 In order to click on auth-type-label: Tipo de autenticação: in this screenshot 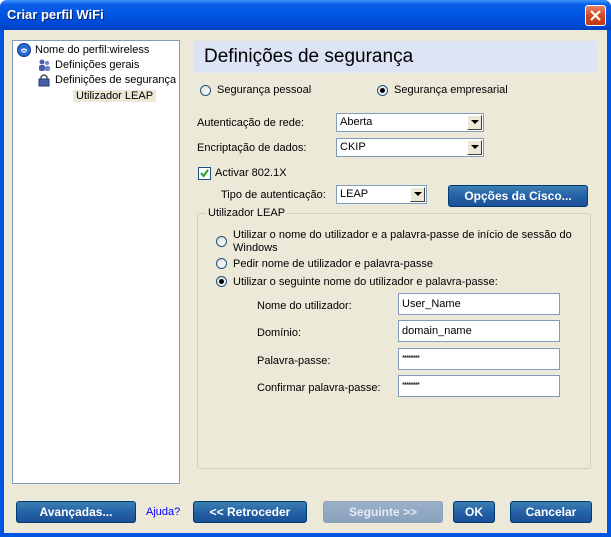, I will do `click(273, 195)`.